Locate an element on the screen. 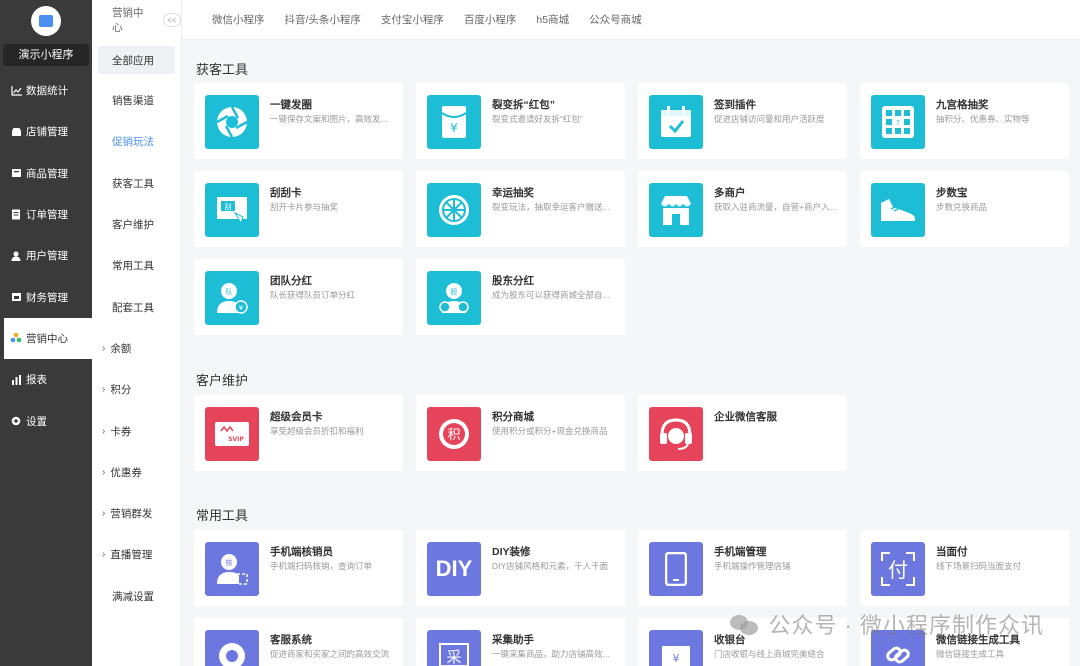  subnav-label: 积分 is located at coordinates (121, 390).